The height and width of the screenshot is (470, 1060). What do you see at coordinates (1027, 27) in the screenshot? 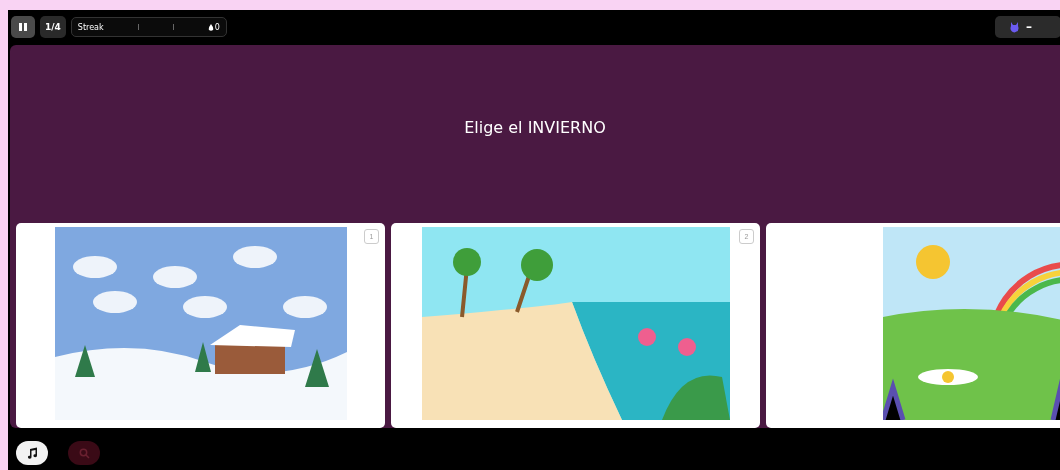
I see `power-up-button: –` at bounding box center [1027, 27].